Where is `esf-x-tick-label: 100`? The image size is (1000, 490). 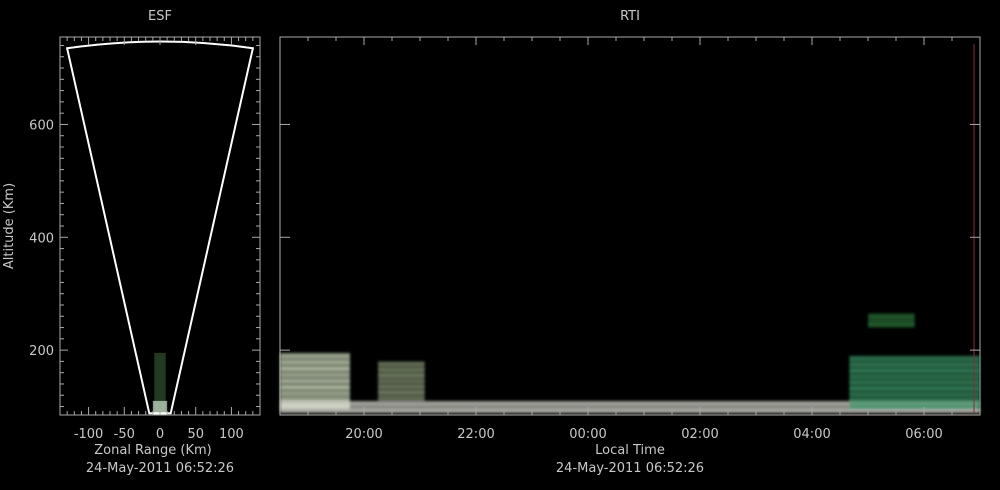
esf-x-tick-label: 100 is located at coordinates (231, 434).